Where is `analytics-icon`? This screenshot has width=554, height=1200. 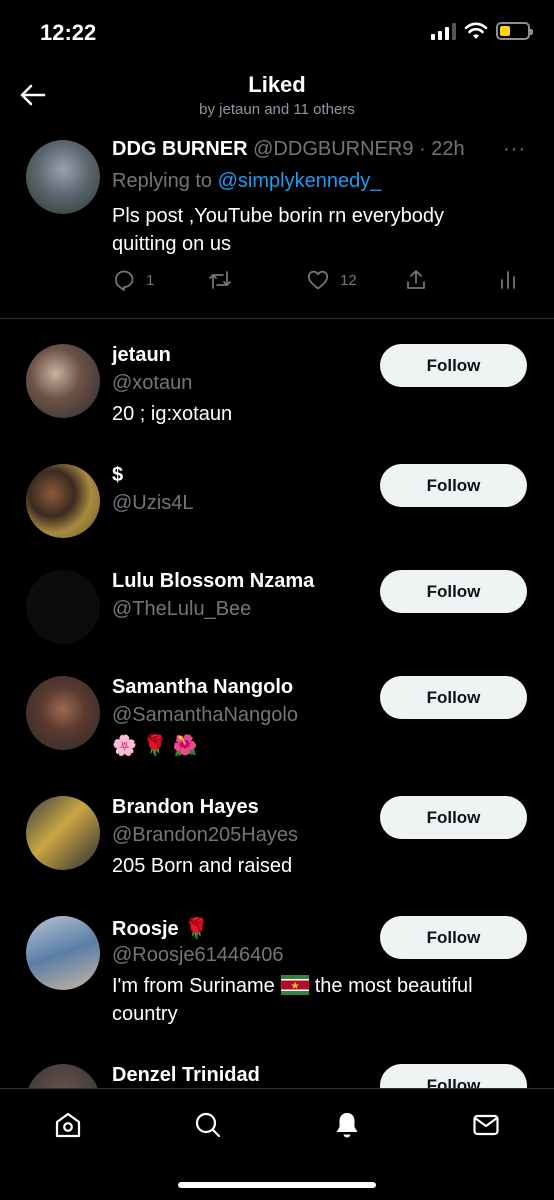
analytics-icon is located at coordinates (508, 280).